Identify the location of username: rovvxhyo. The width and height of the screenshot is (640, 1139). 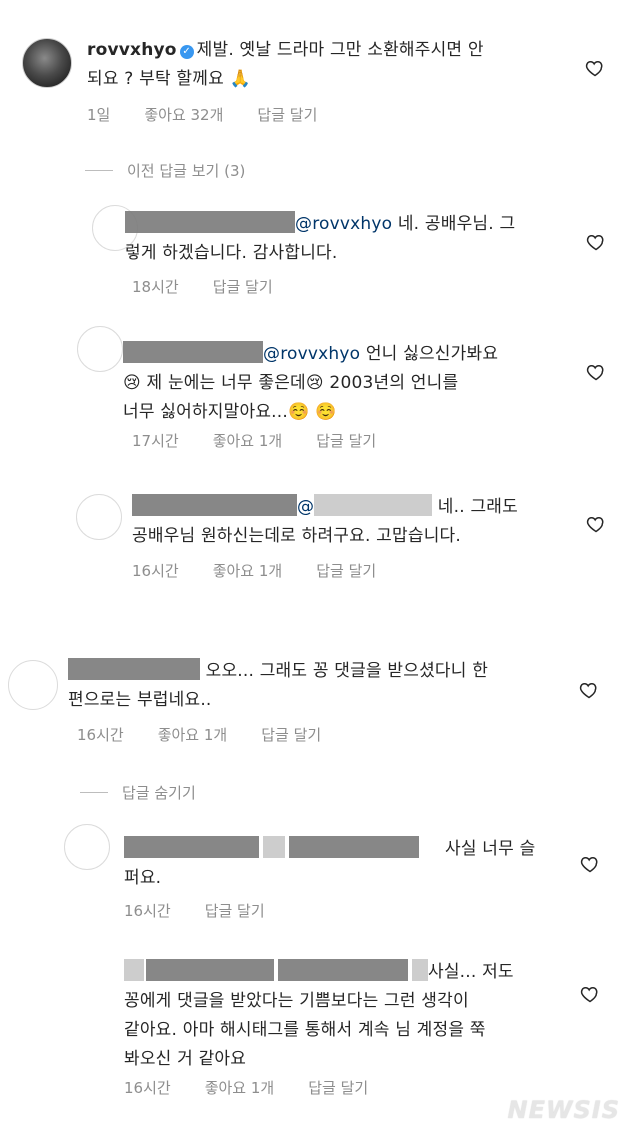
(132, 50).